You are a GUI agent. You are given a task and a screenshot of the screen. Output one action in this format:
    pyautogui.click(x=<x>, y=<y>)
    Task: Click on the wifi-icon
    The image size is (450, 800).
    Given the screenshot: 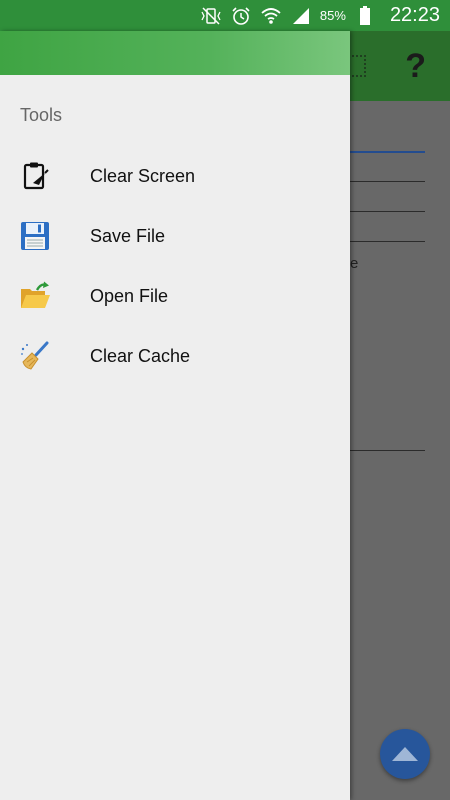 What is the action you would take?
    pyautogui.click(x=271, y=16)
    